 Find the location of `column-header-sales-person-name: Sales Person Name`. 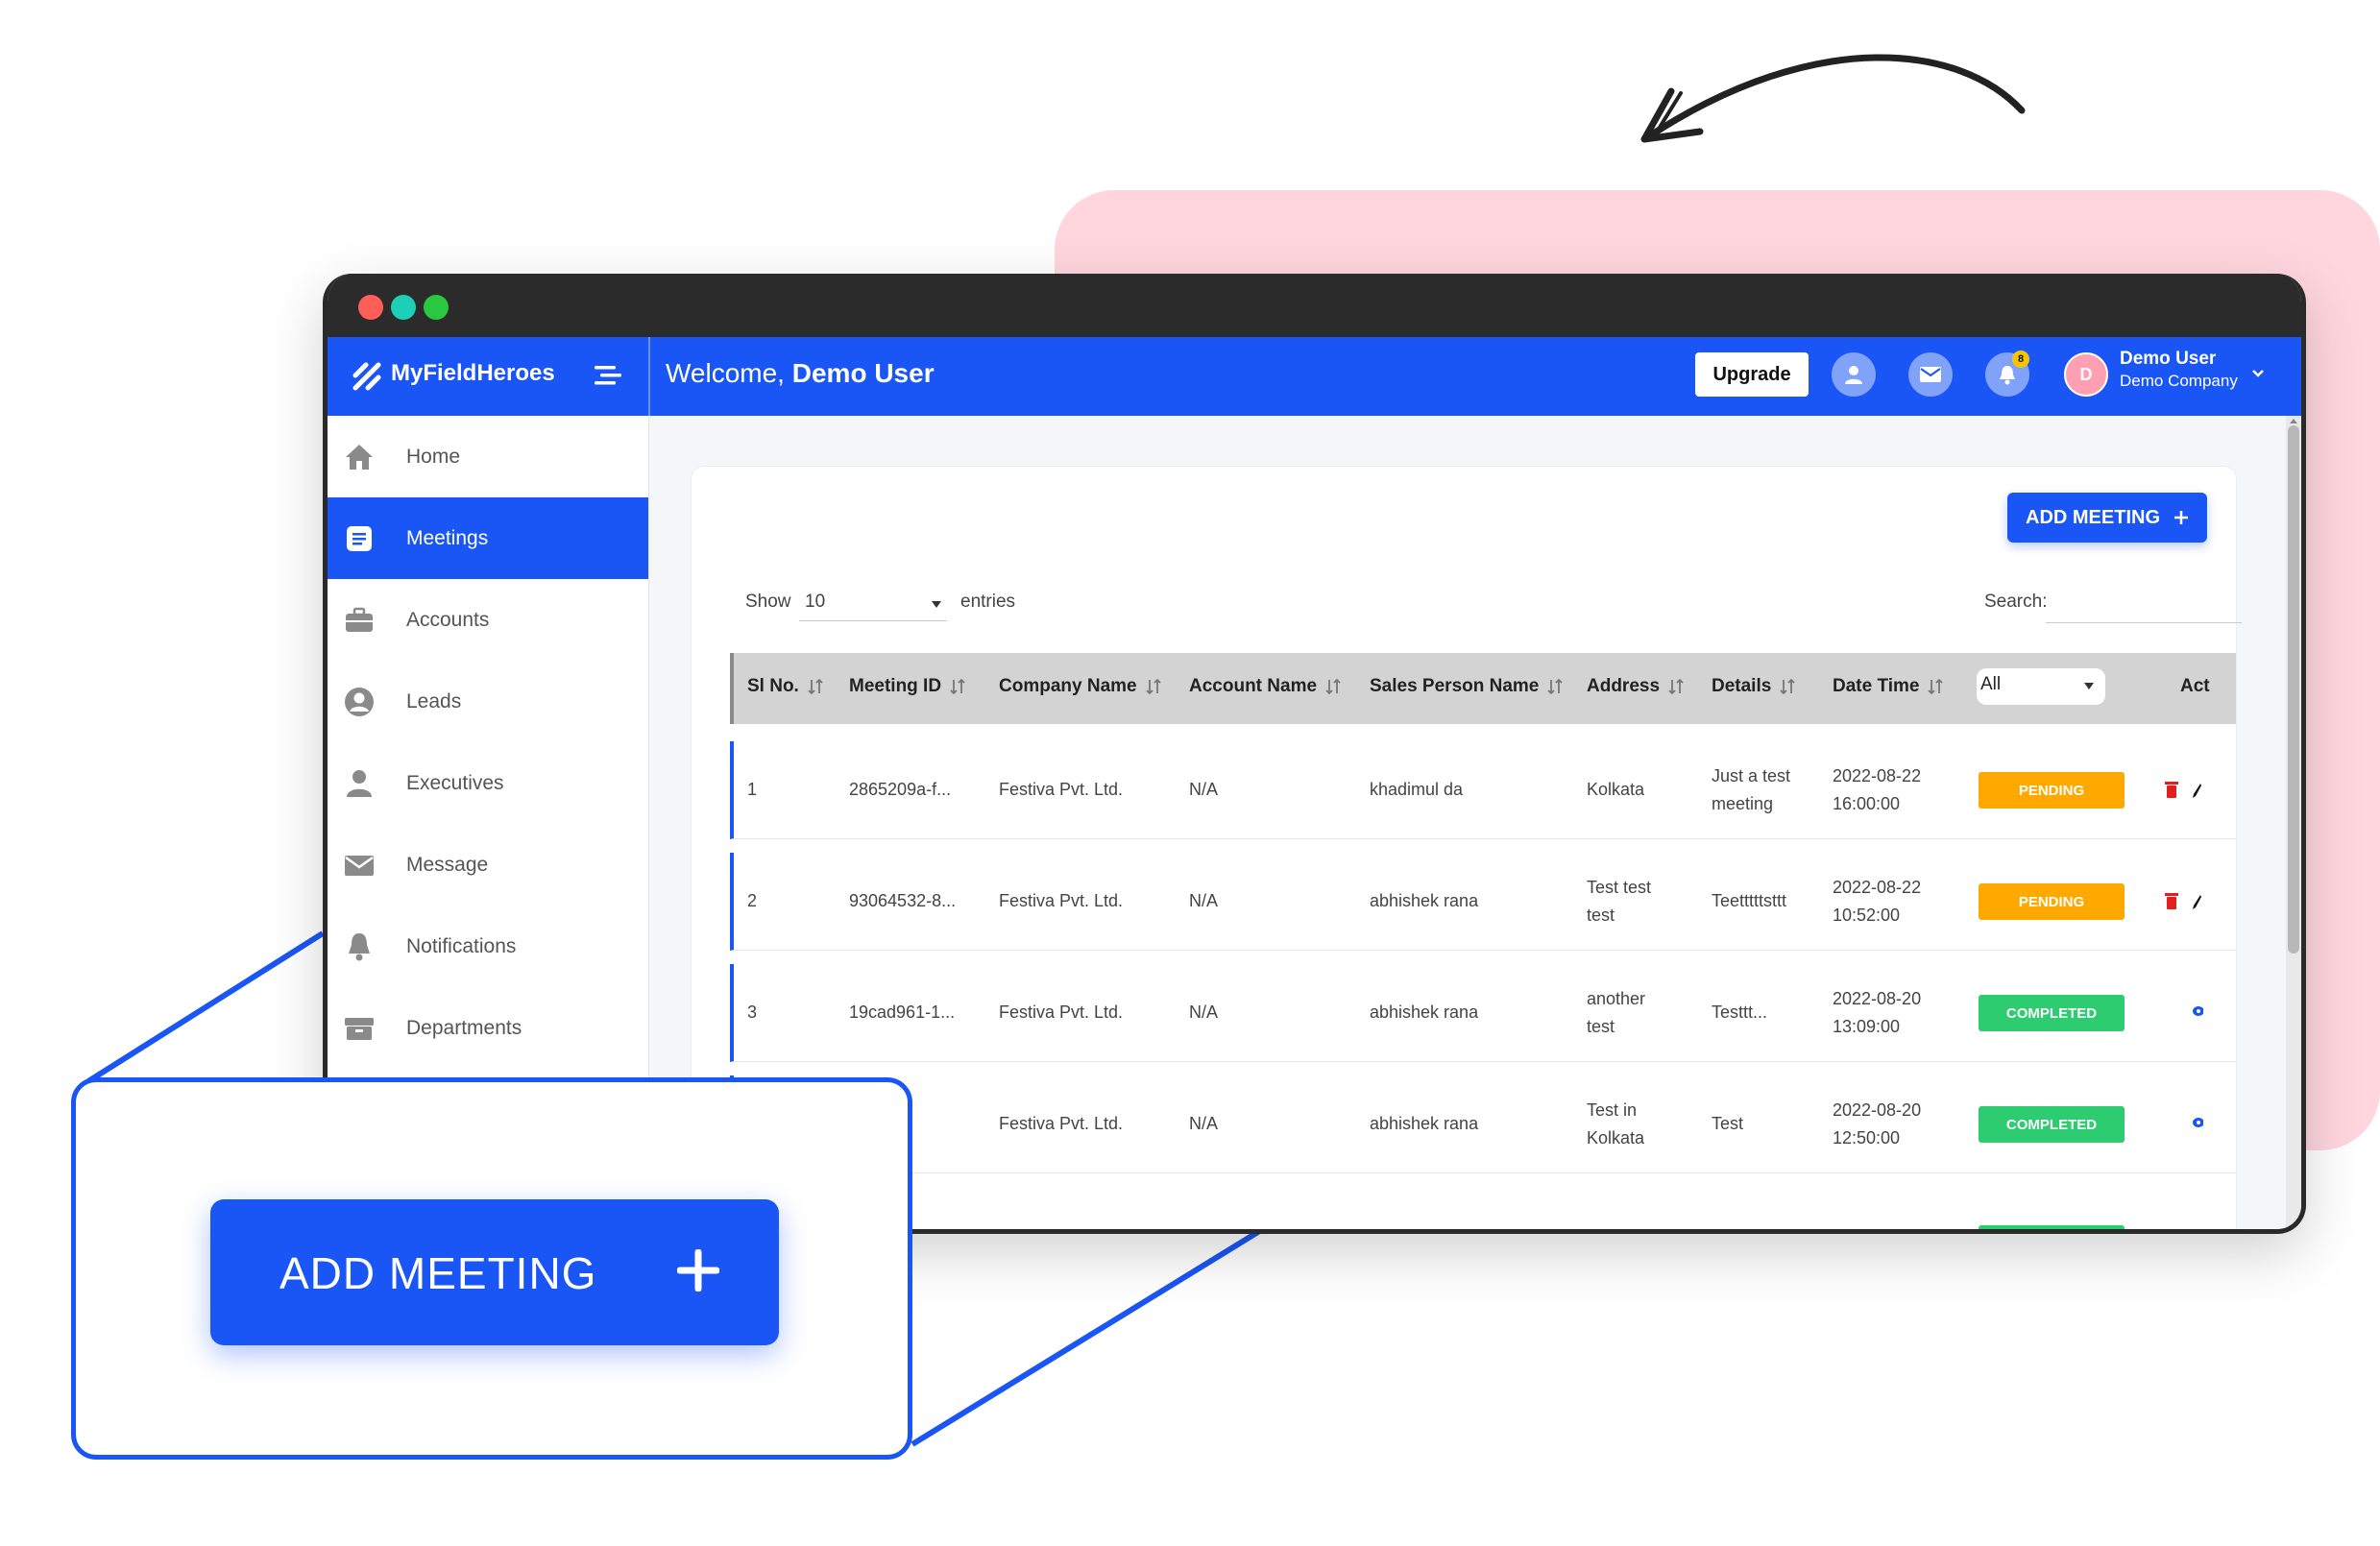

column-header-sales-person-name: Sales Person Name is located at coordinates (1467, 686).